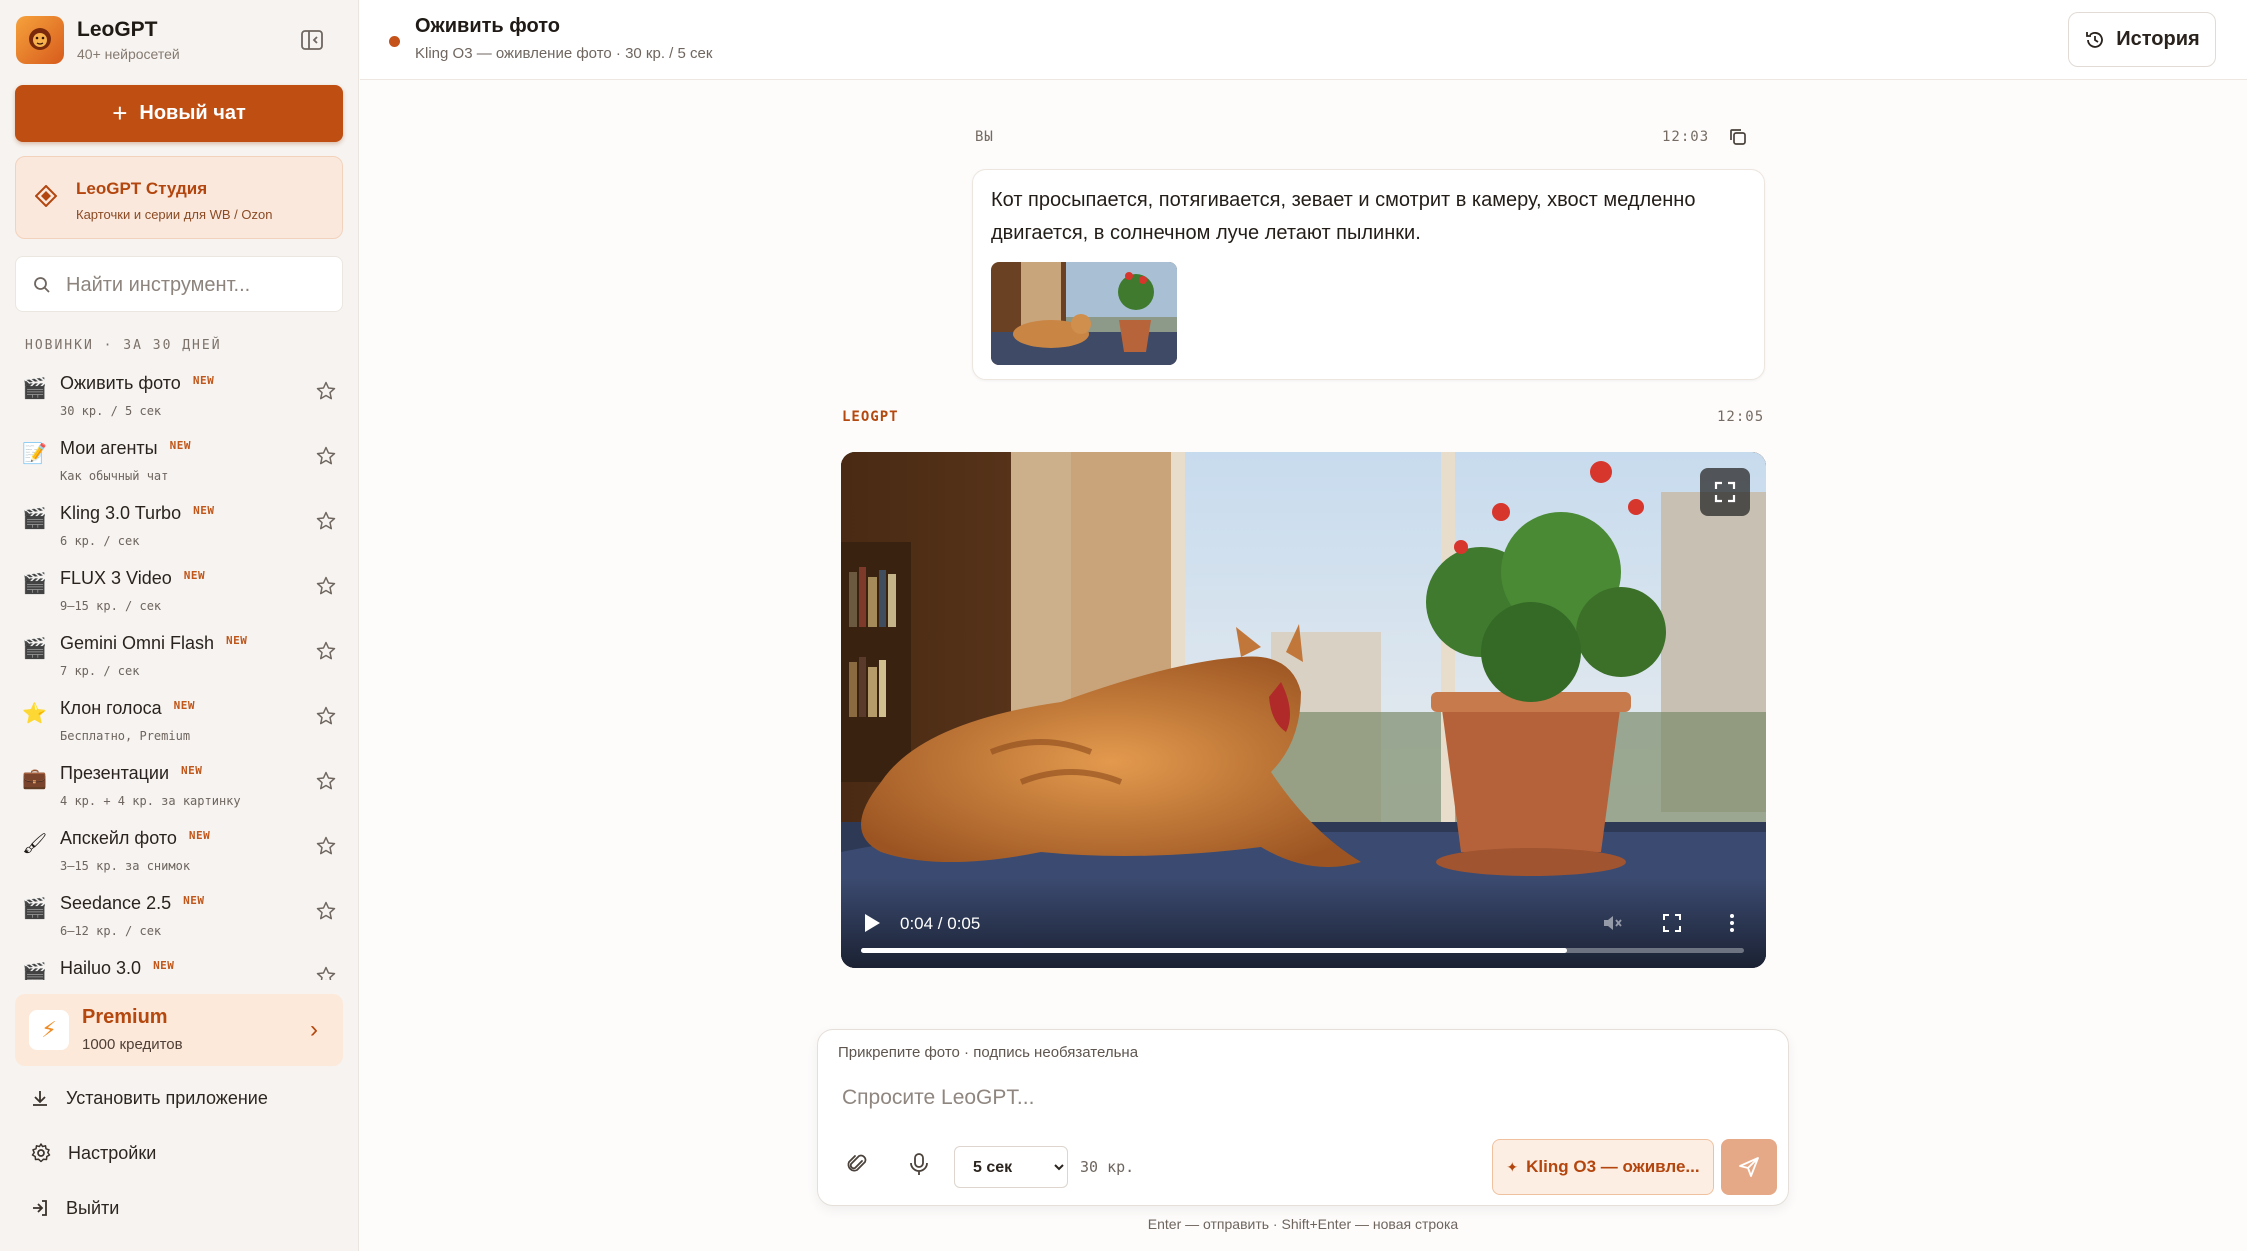 The width and height of the screenshot is (2247, 1251). I want to click on tool-item-animate-photo: 🎬 Оживить фото NEW 30 кр. / 5 сек, so click(179, 396).